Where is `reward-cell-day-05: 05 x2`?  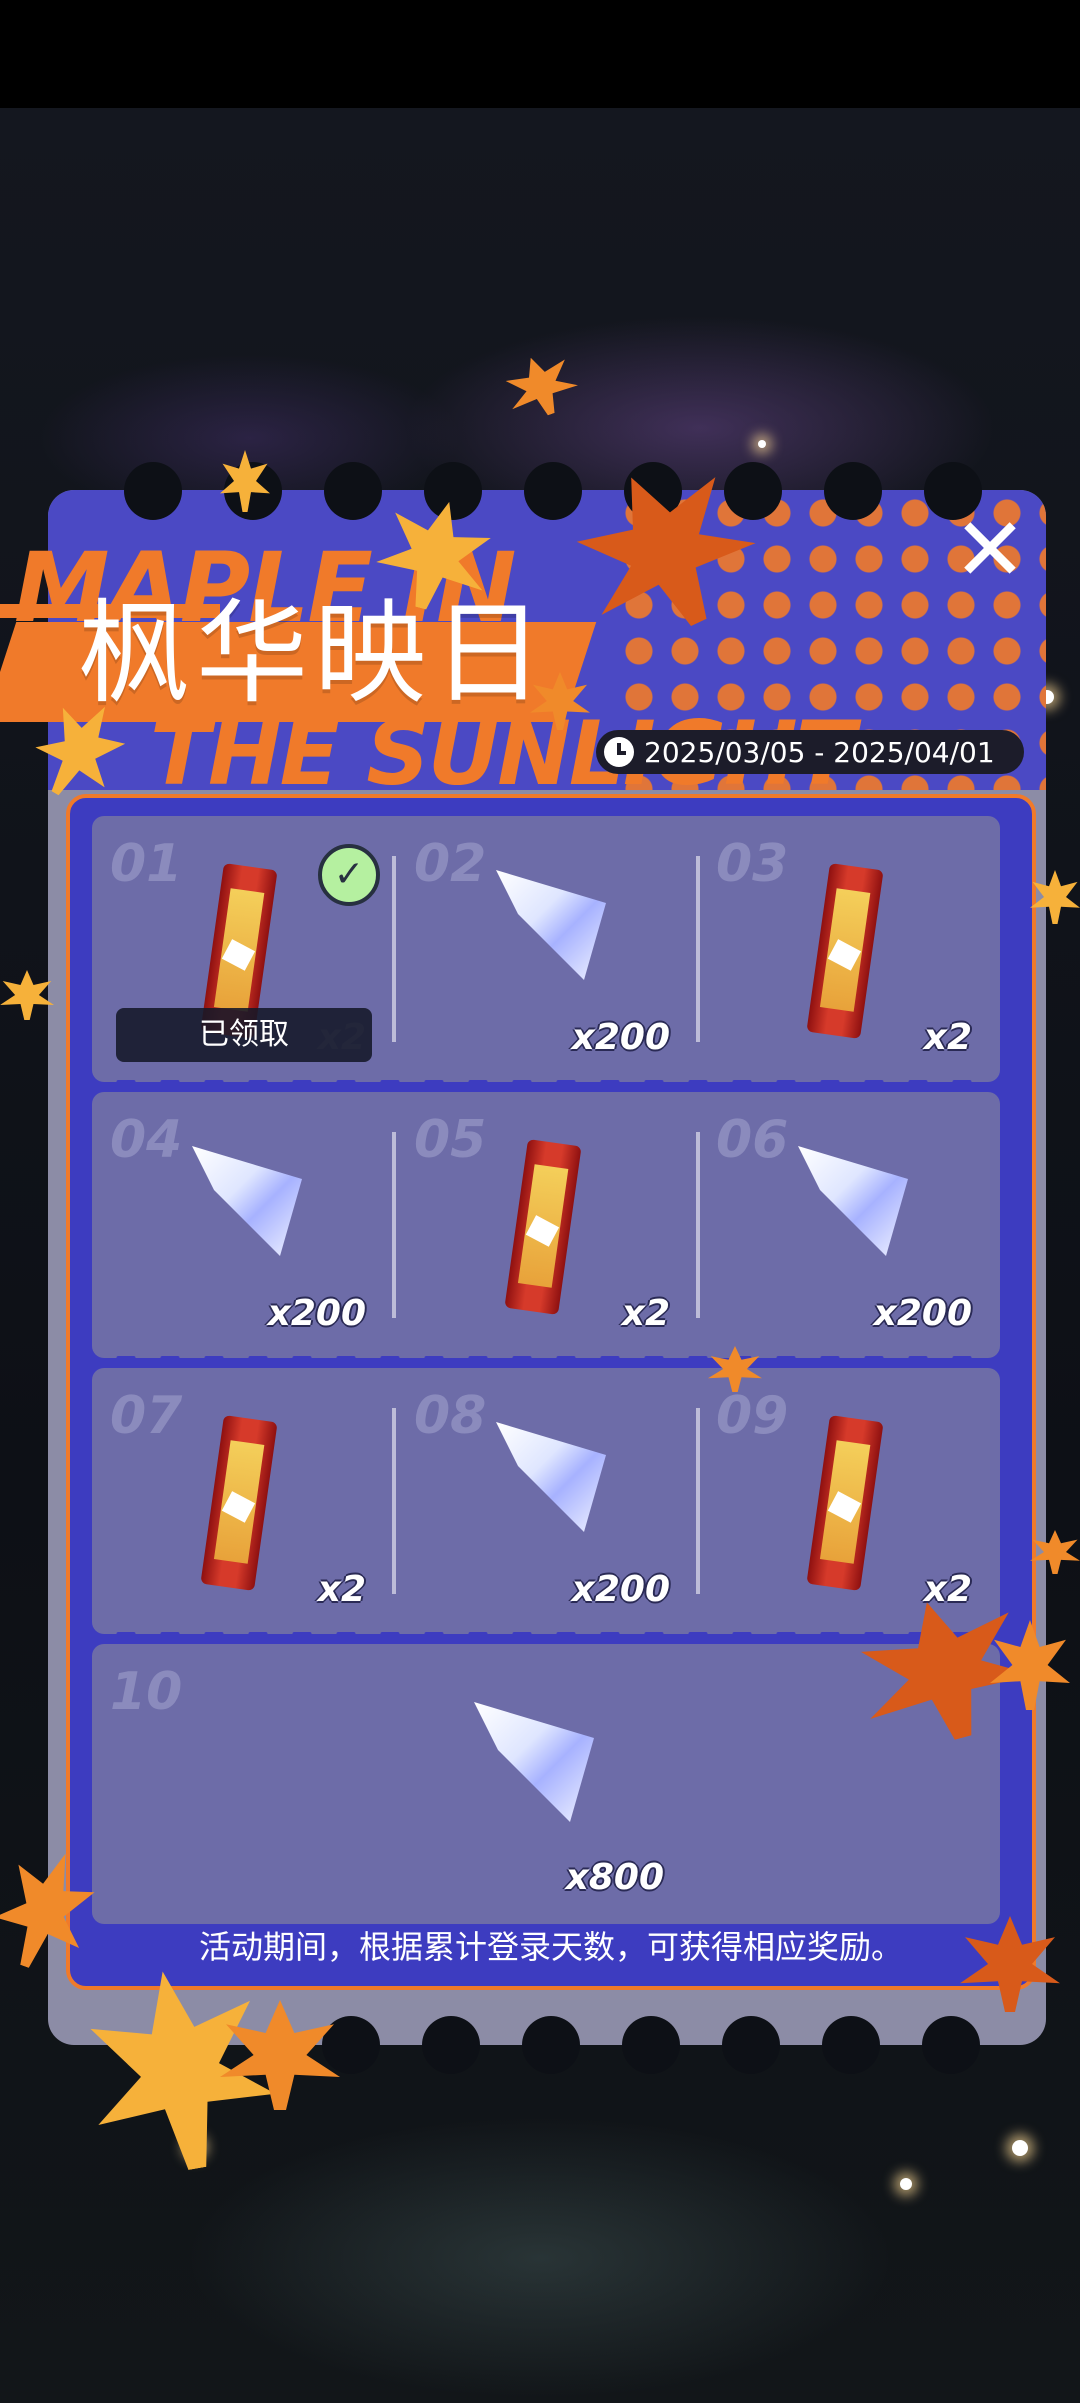
reward-cell-day-05: 05 x2 is located at coordinates (547, 1225).